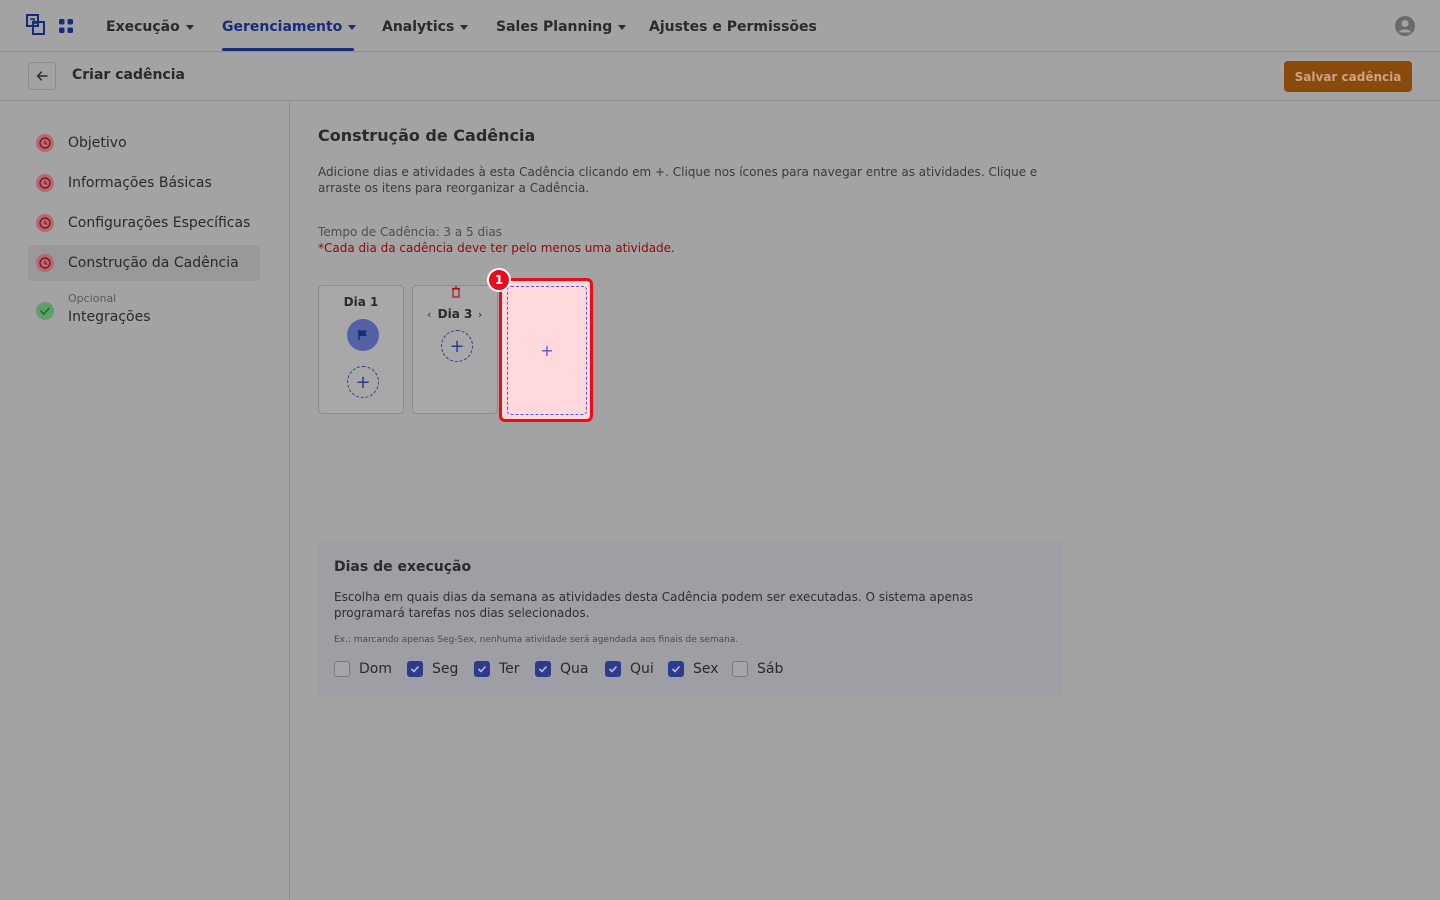  I want to click on nav-ajustes-permissoes: Ajustes e Permissões, so click(733, 27).